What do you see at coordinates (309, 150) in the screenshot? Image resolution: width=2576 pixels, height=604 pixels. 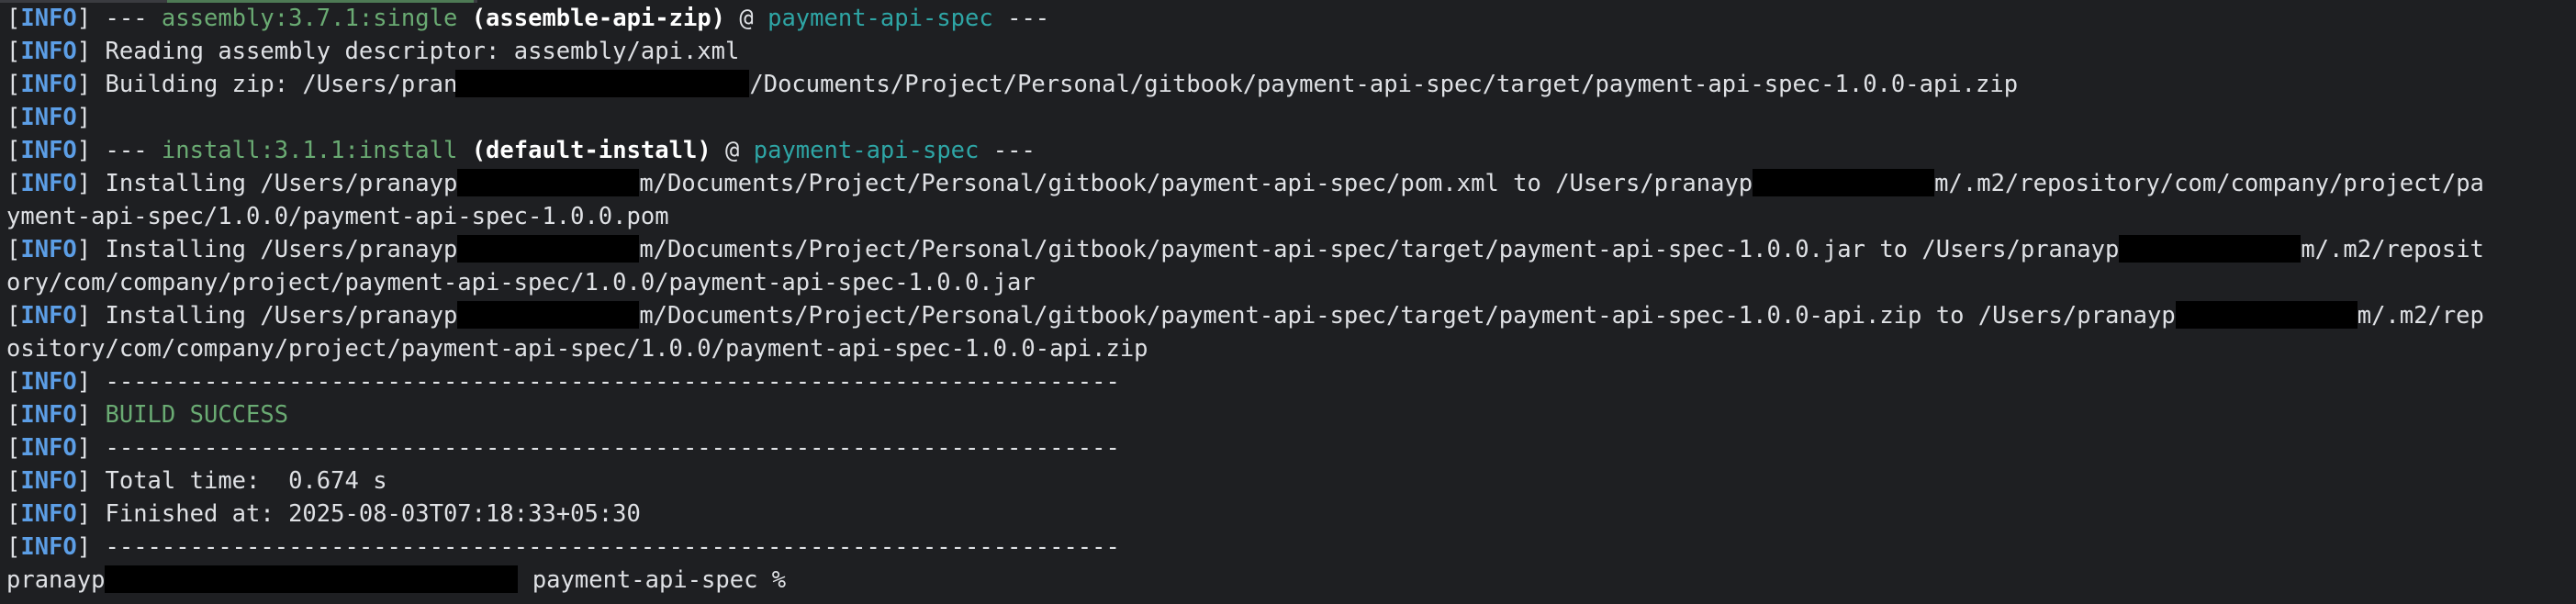 I see `plugin-goal: install:3.1.1:install` at bounding box center [309, 150].